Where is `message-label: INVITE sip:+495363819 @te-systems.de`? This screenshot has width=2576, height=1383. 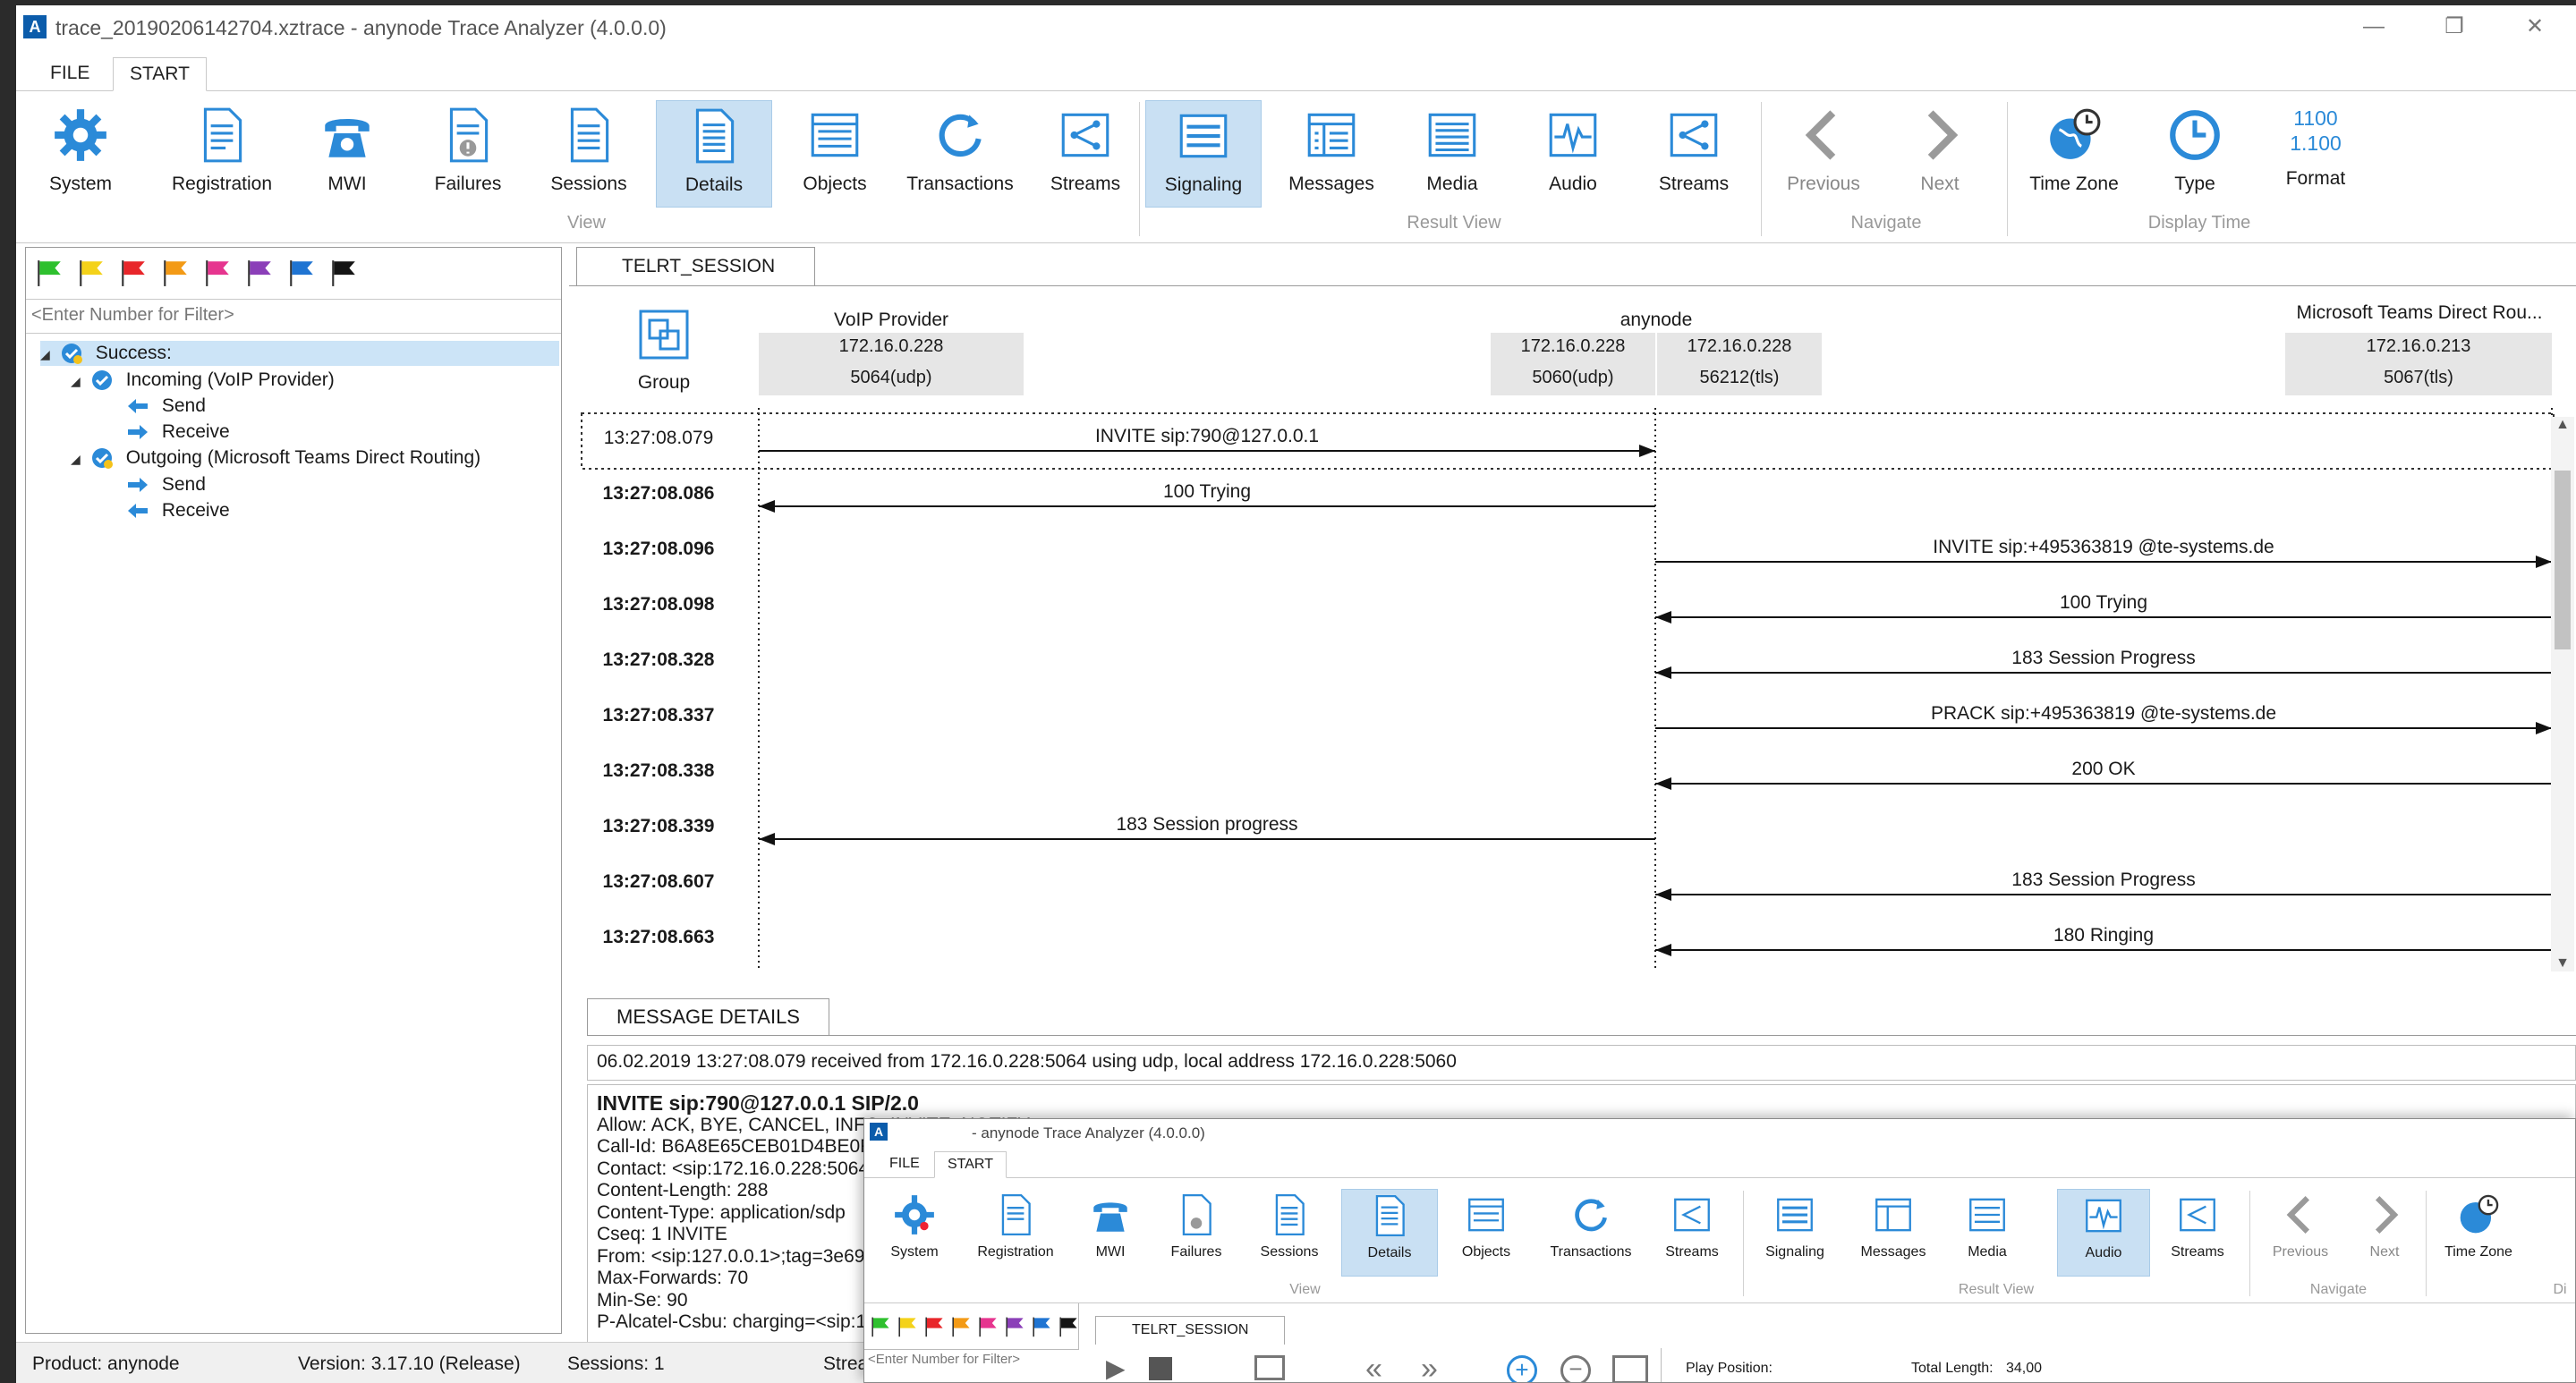 message-label: INVITE sip:+495363819 @te-systems.de is located at coordinates (2103, 547).